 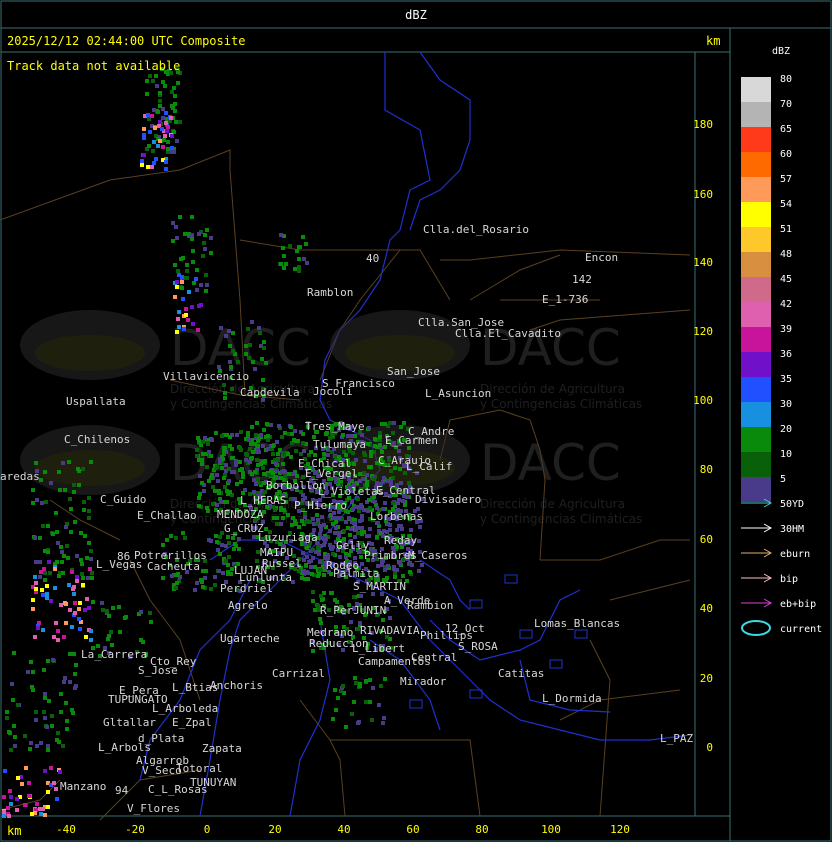 I want to click on place-label: L_Arboleda, so click(x=185, y=708).